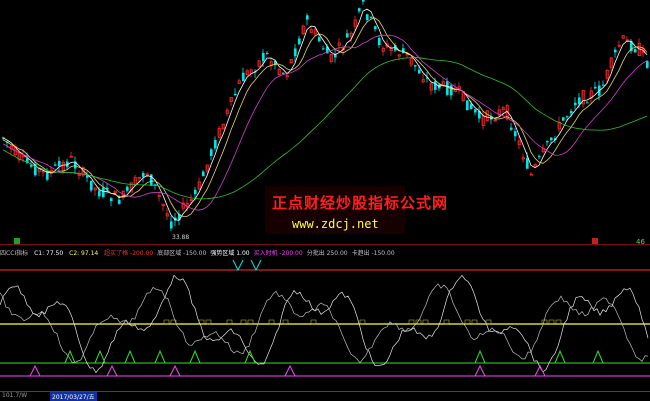  I want to click on watermark-title: 正点财经炒股指标公式网, so click(360, 203).